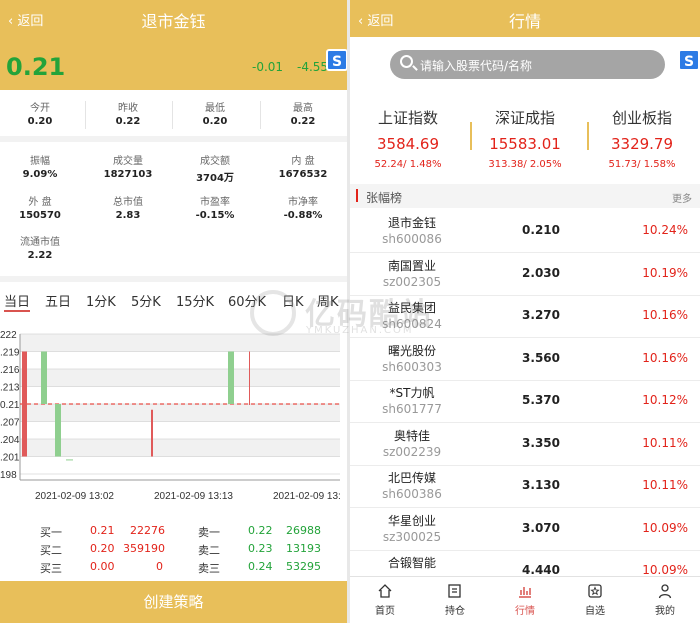 This screenshot has width=700, height=623. I want to click on bid-3-price: 0.00, so click(102, 566).